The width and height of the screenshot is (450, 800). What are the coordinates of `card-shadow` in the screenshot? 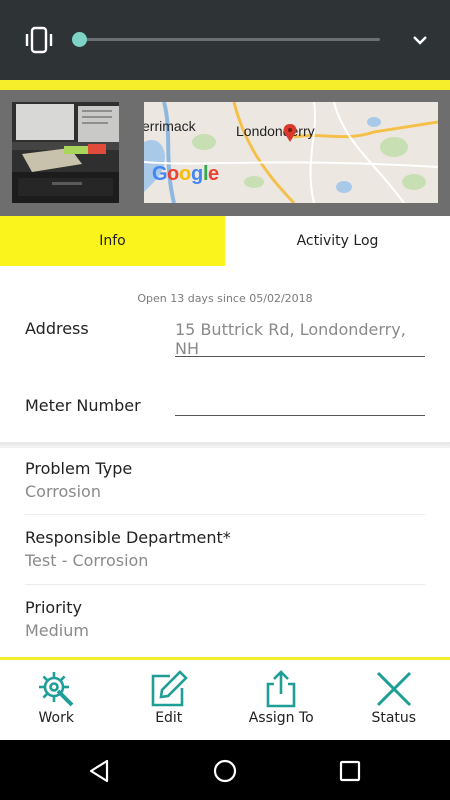 It's located at (225, 445).